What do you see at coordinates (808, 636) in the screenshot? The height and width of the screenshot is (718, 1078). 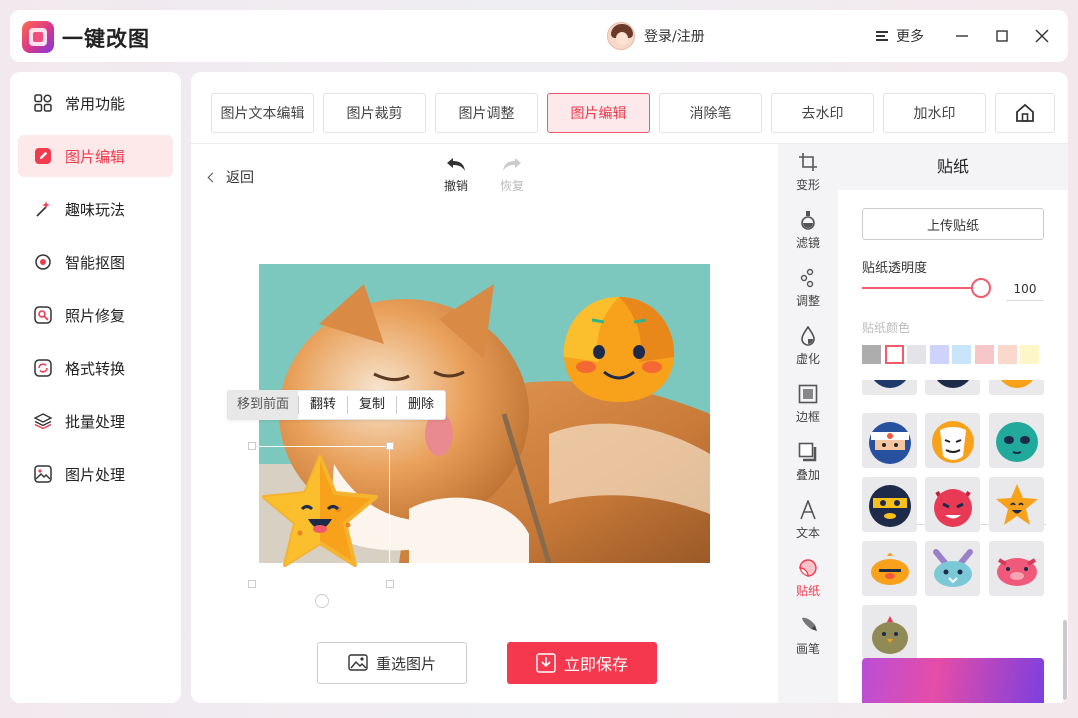 I see `tool-brush: 画笔` at bounding box center [808, 636].